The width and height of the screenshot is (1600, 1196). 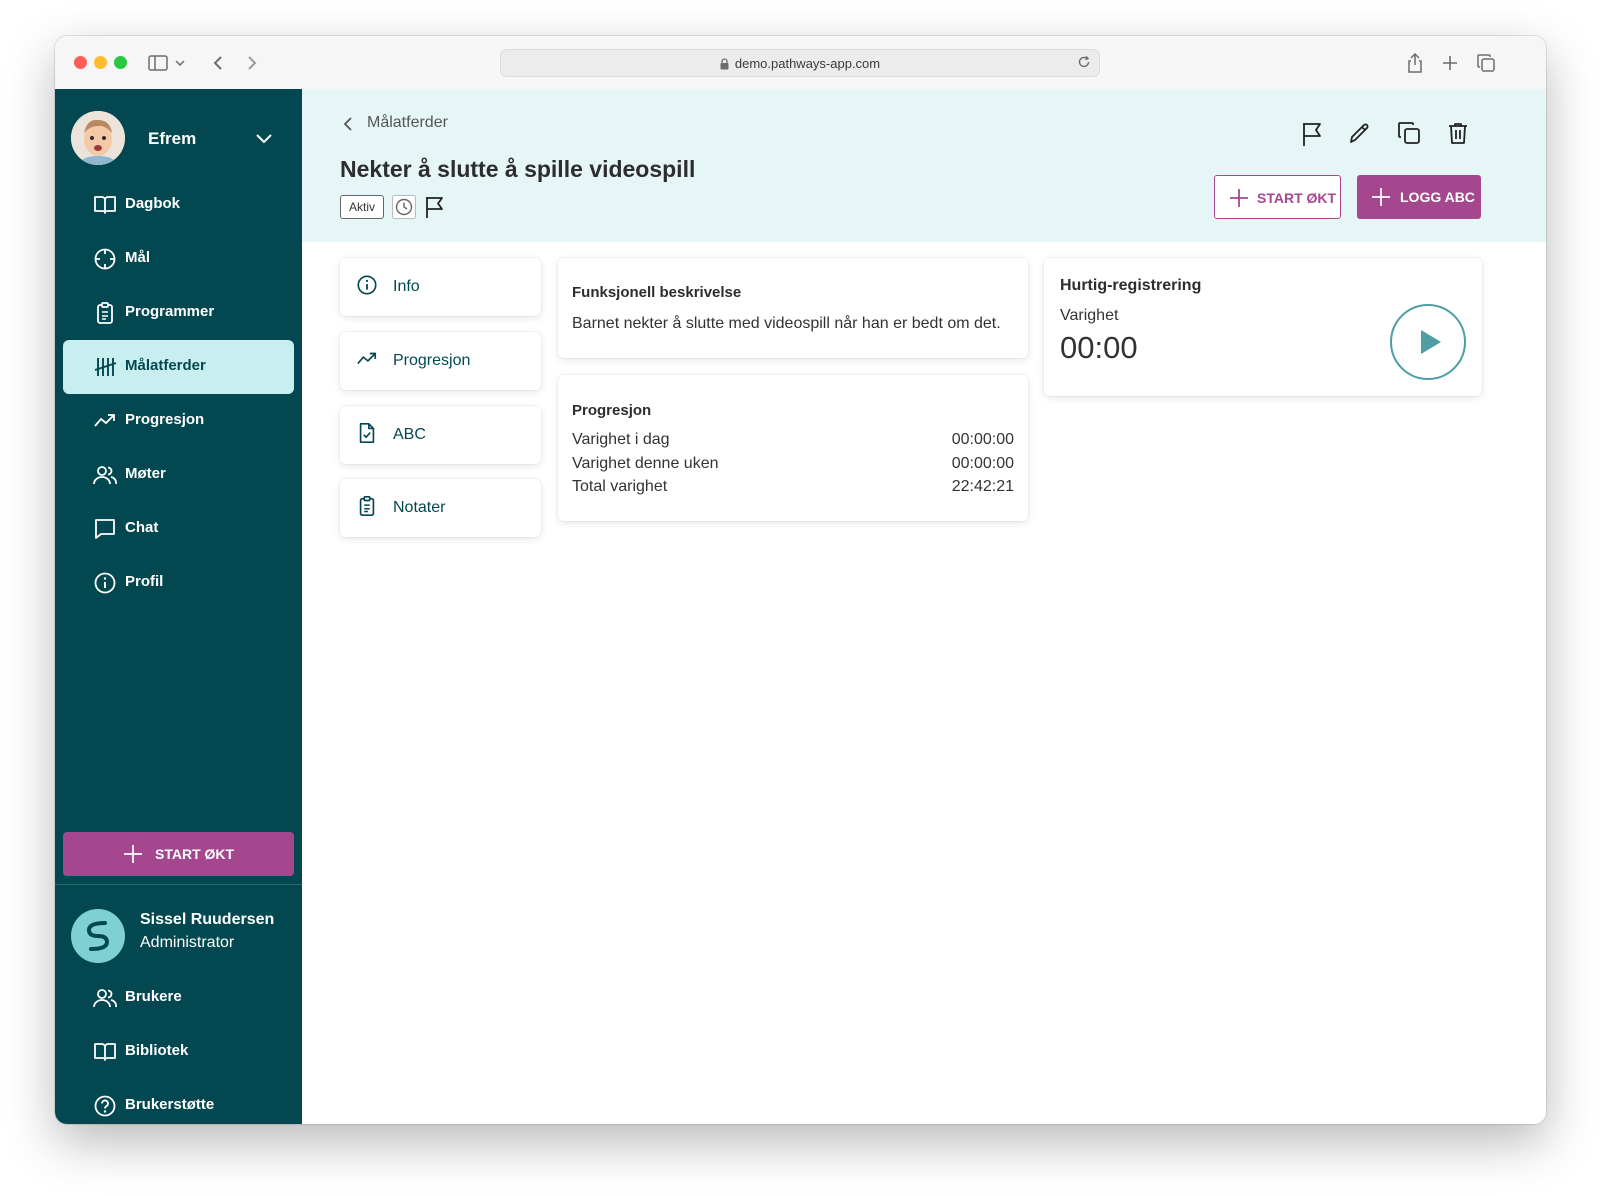 I want to click on progress-row-value: 22:42:21, so click(x=982, y=486).